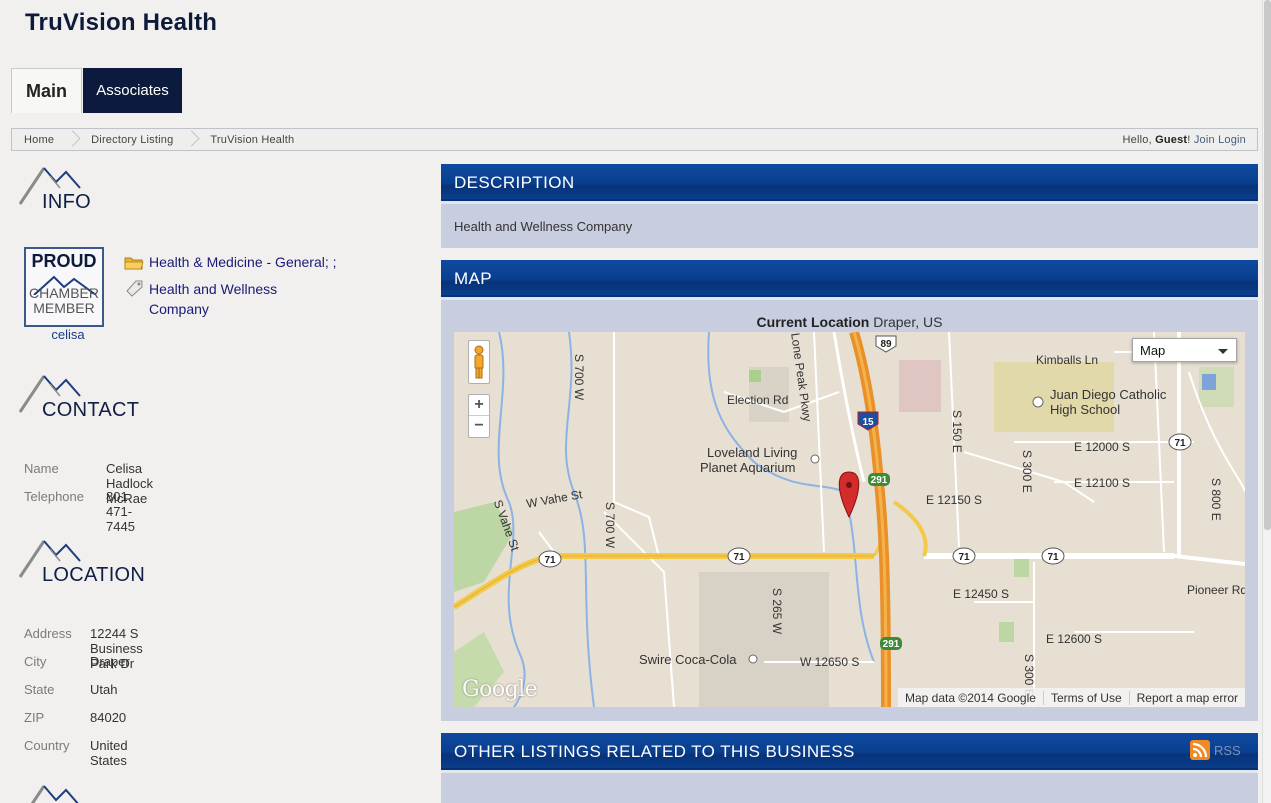 Image resolution: width=1271 pixels, height=803 pixels. I want to click on greeting-punct: !, so click(1189, 139).